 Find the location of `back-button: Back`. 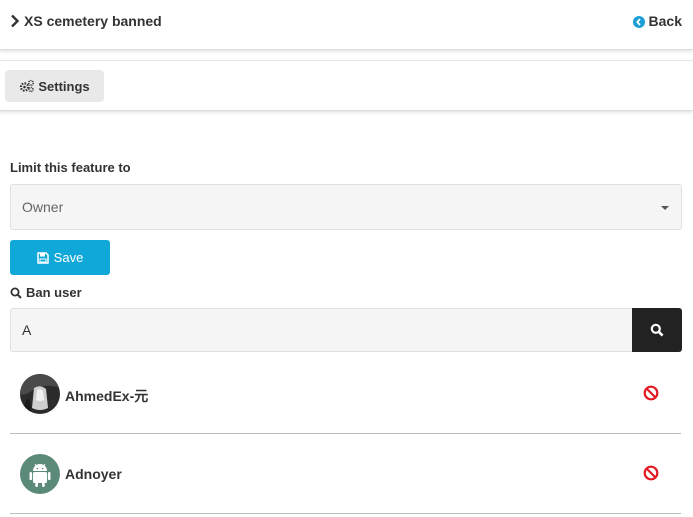

back-button: Back is located at coordinates (657, 21).